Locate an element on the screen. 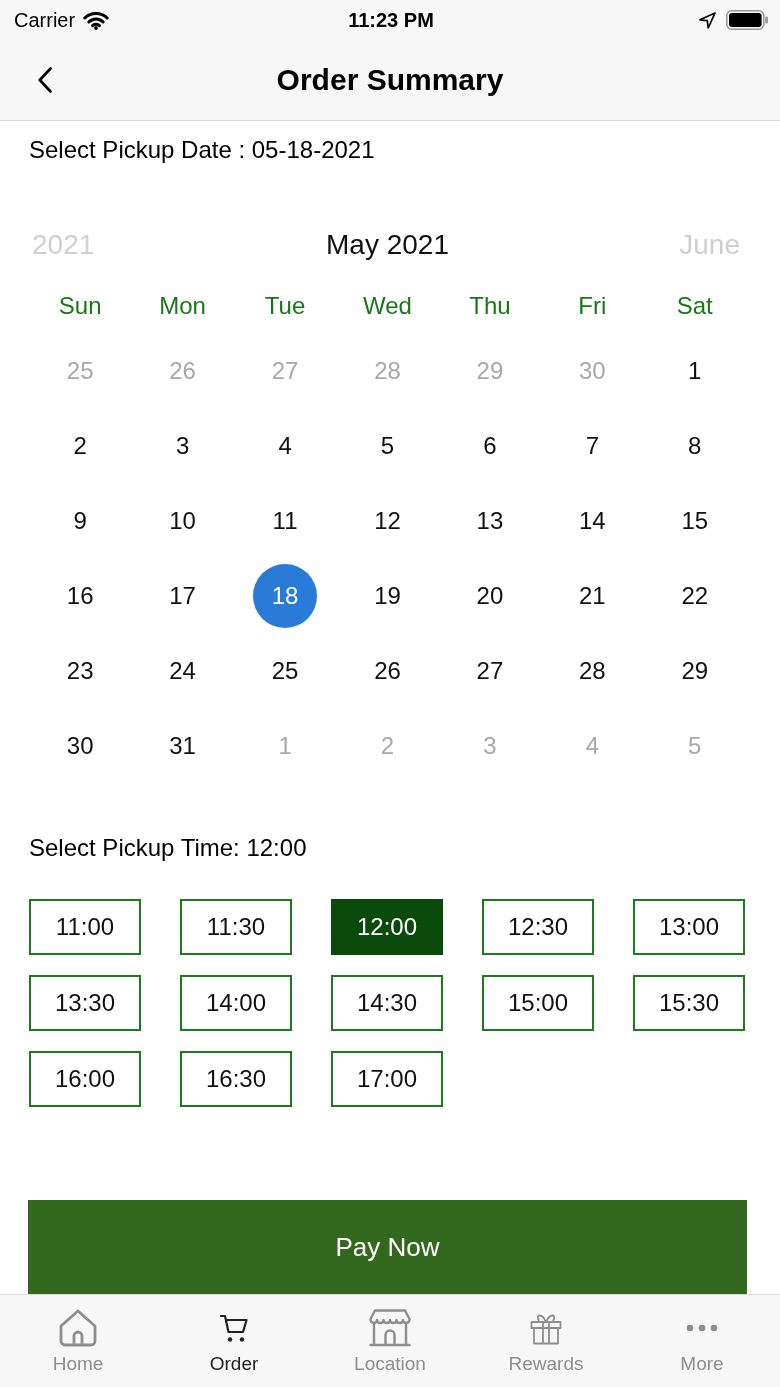  calendar-day: 21 is located at coordinates (592, 595).